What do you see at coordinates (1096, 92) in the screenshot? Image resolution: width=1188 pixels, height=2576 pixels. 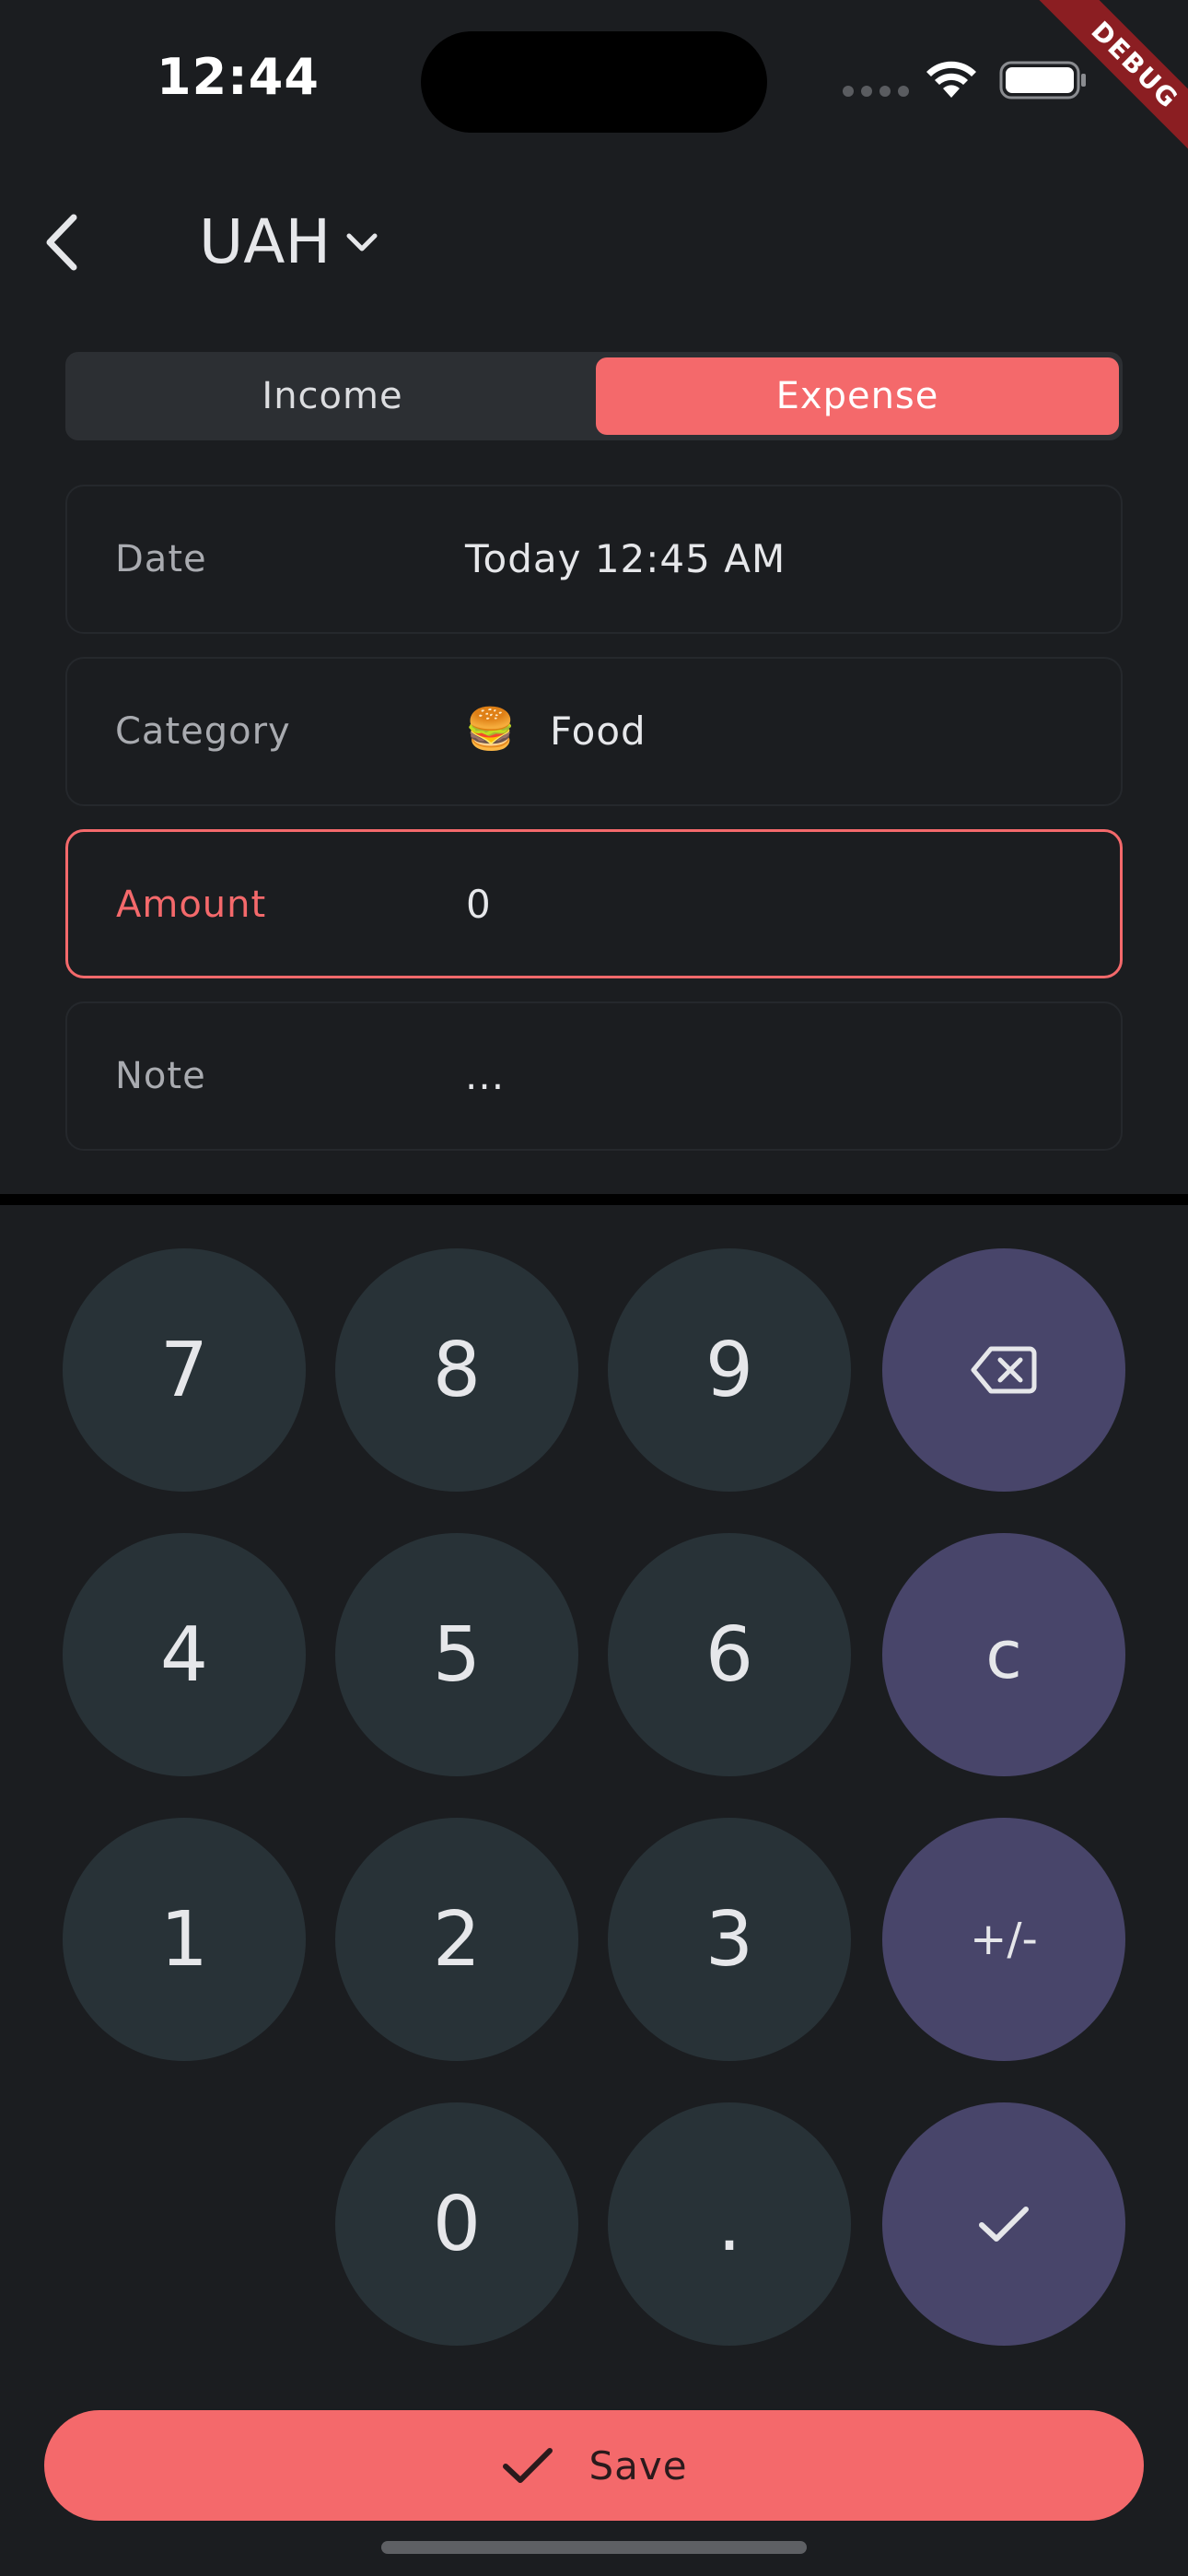 I see `debug-banner: DEBUG` at bounding box center [1096, 92].